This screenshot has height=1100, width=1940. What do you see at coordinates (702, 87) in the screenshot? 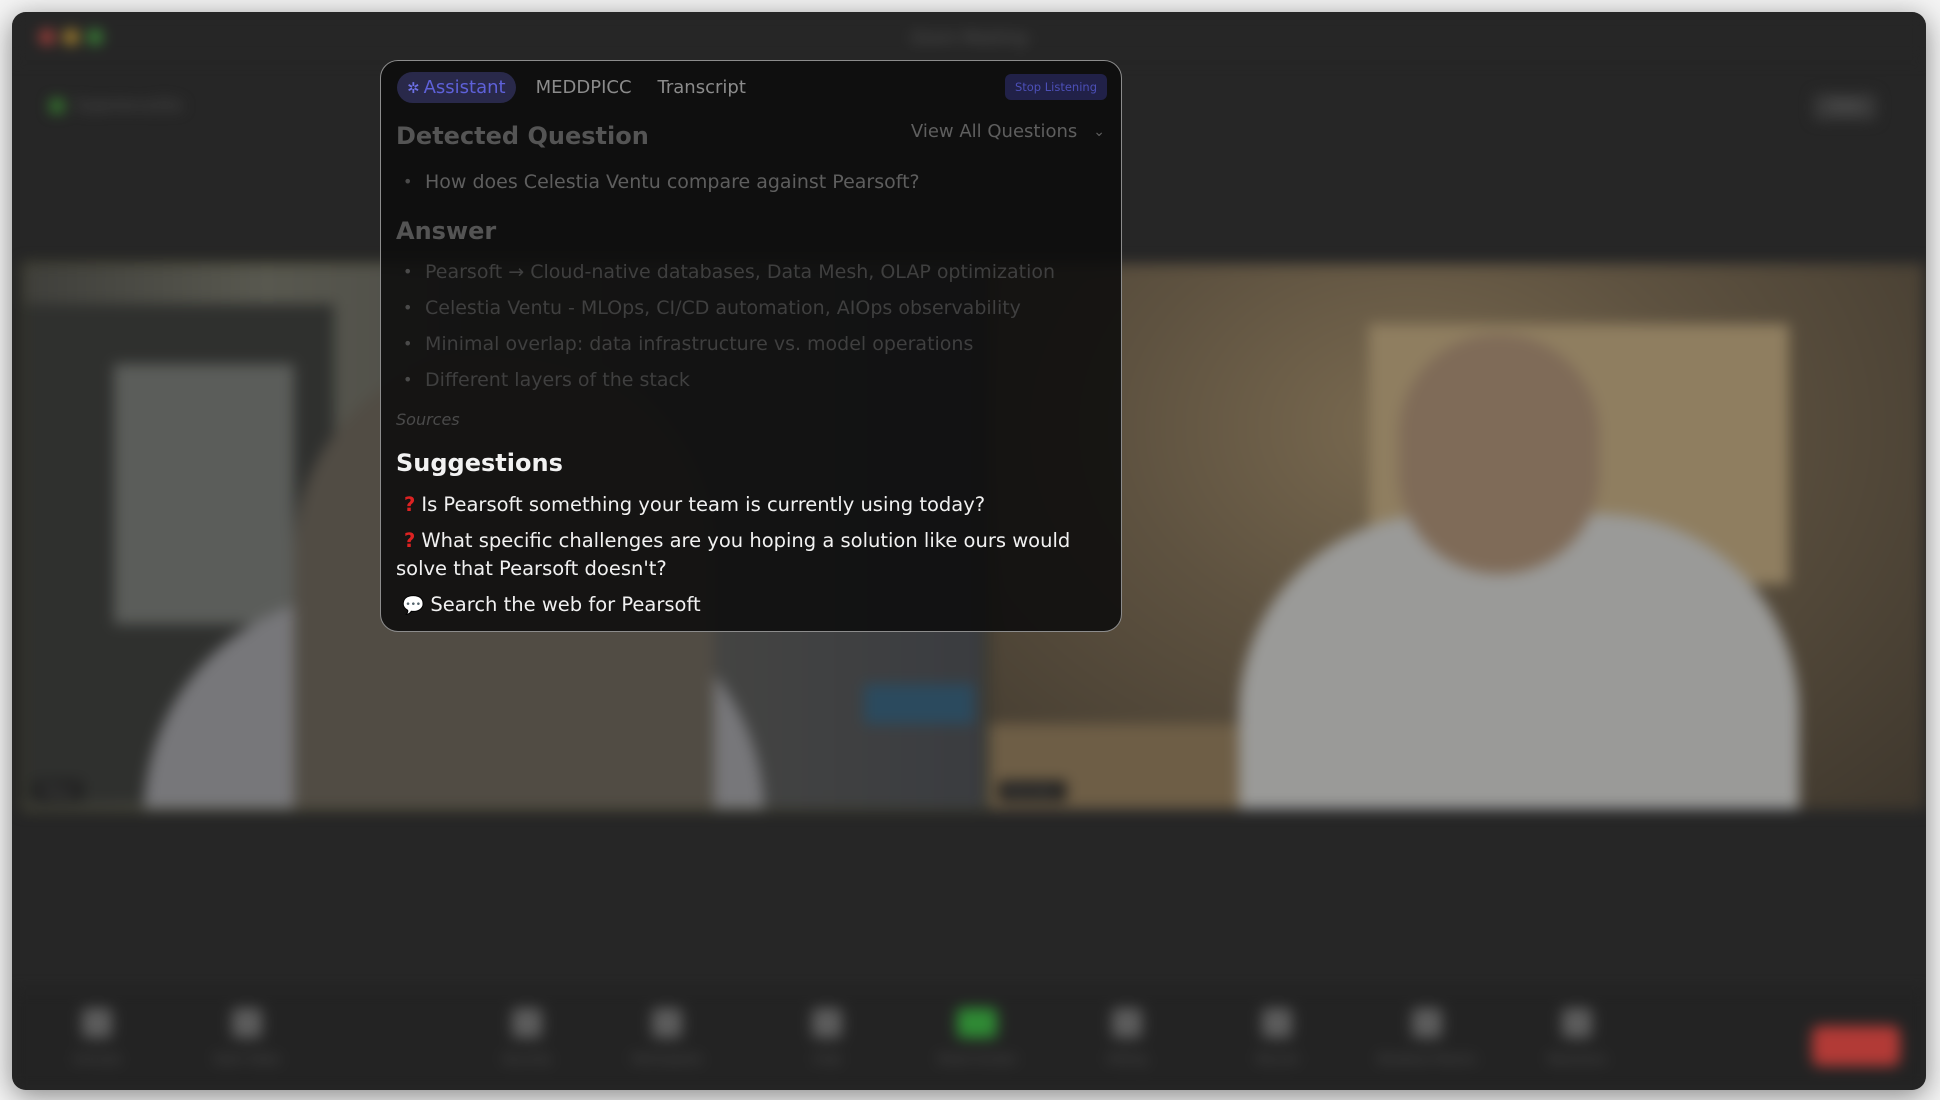
I see `tab-transcript: Transcript` at bounding box center [702, 87].